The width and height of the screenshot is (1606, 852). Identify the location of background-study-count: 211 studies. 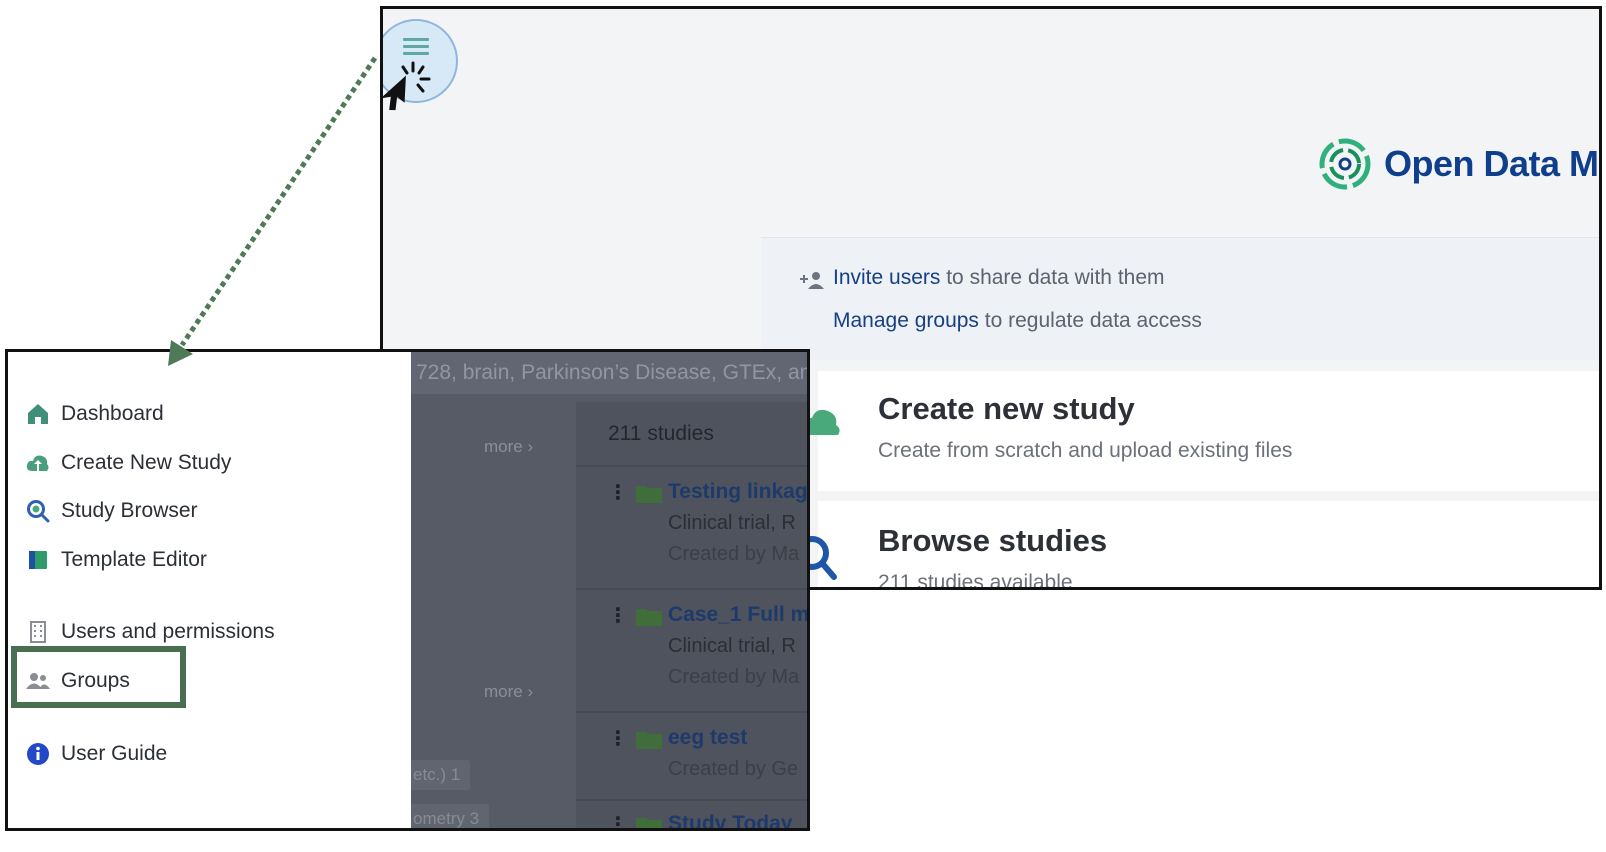
(661, 434).